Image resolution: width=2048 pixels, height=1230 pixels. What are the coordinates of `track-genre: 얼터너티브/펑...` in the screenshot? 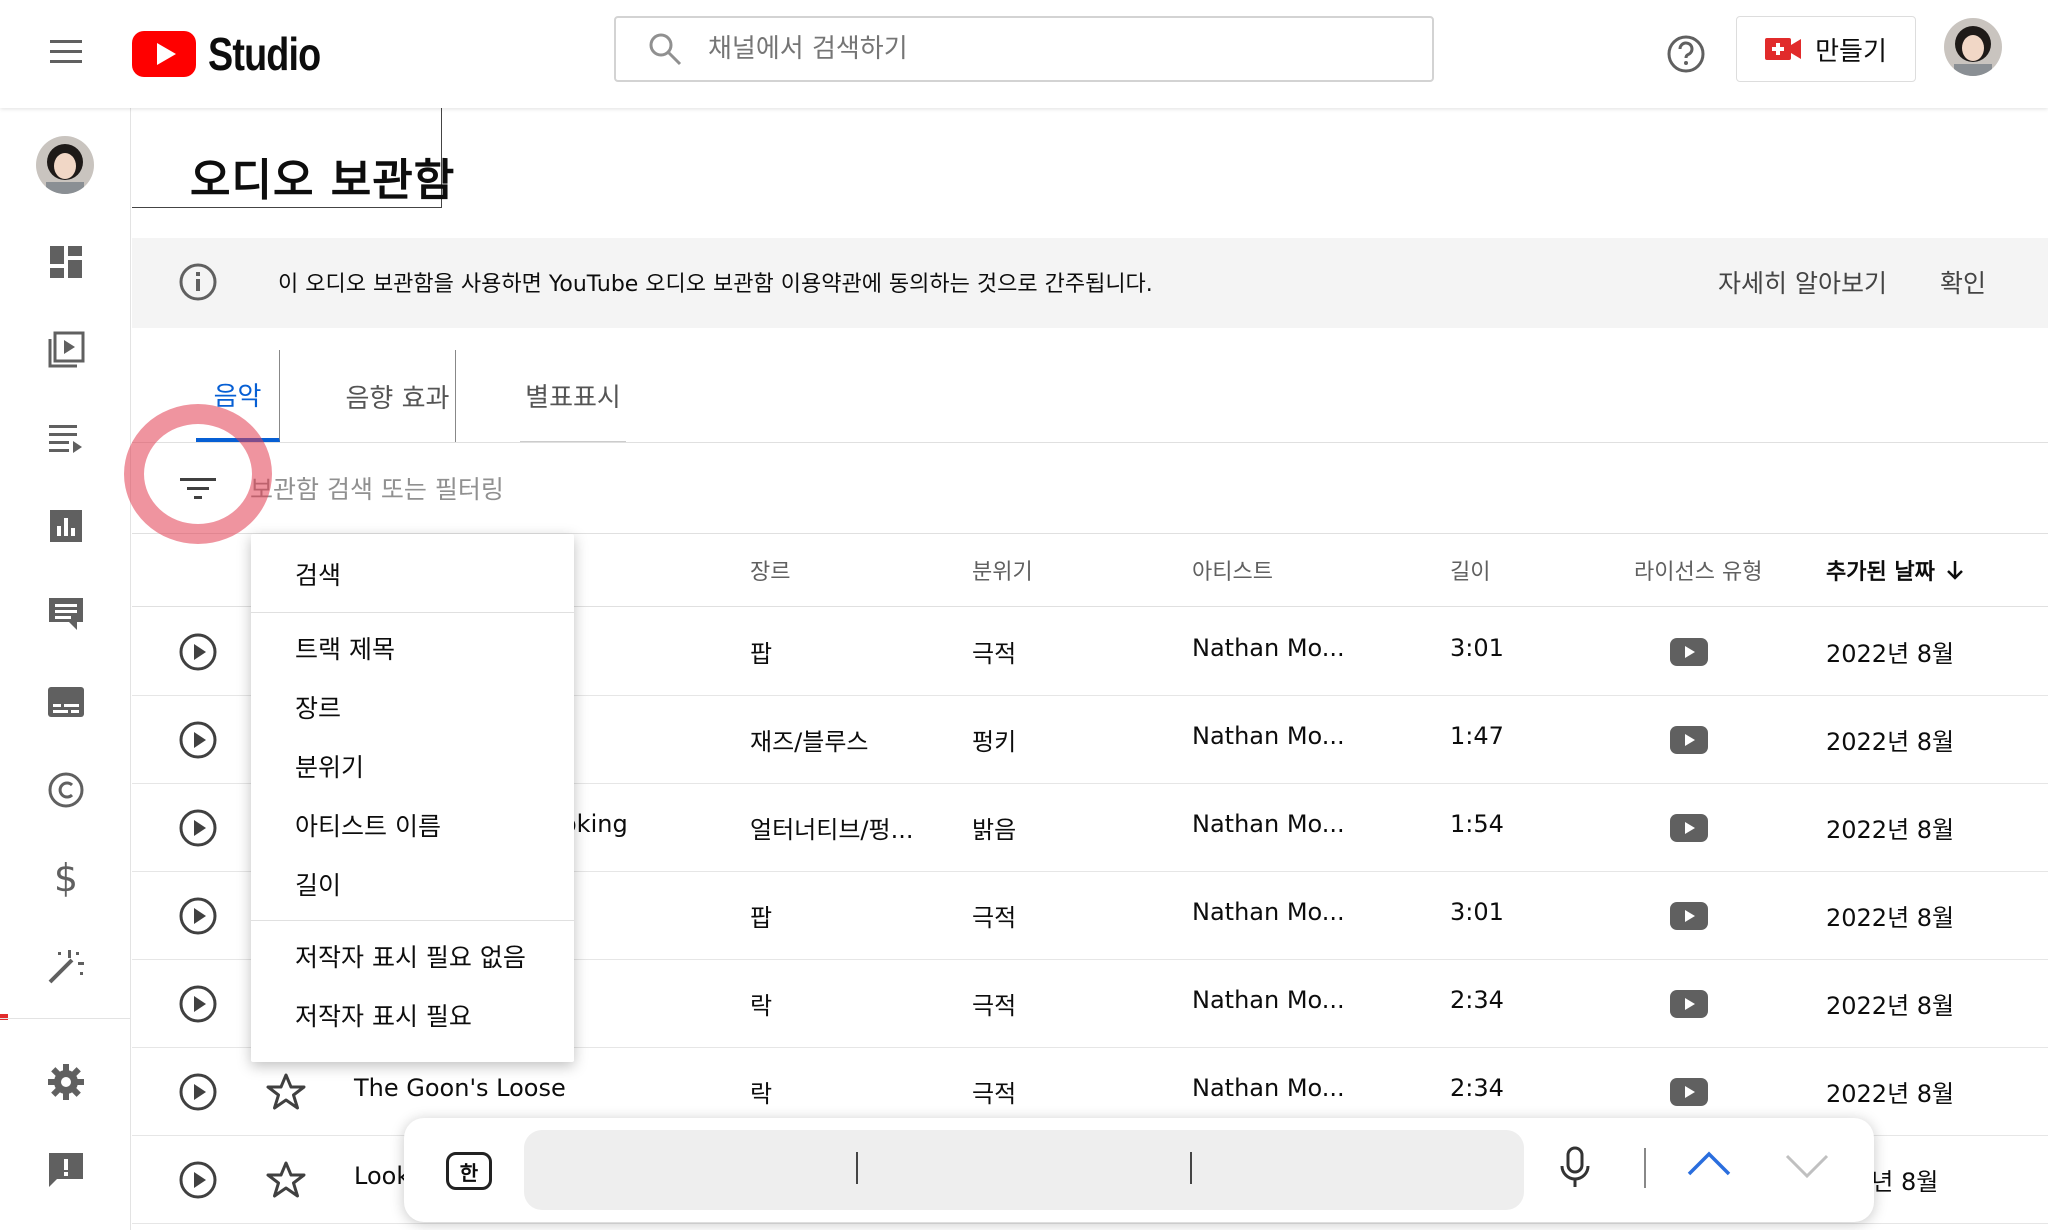 It's located at (832, 830).